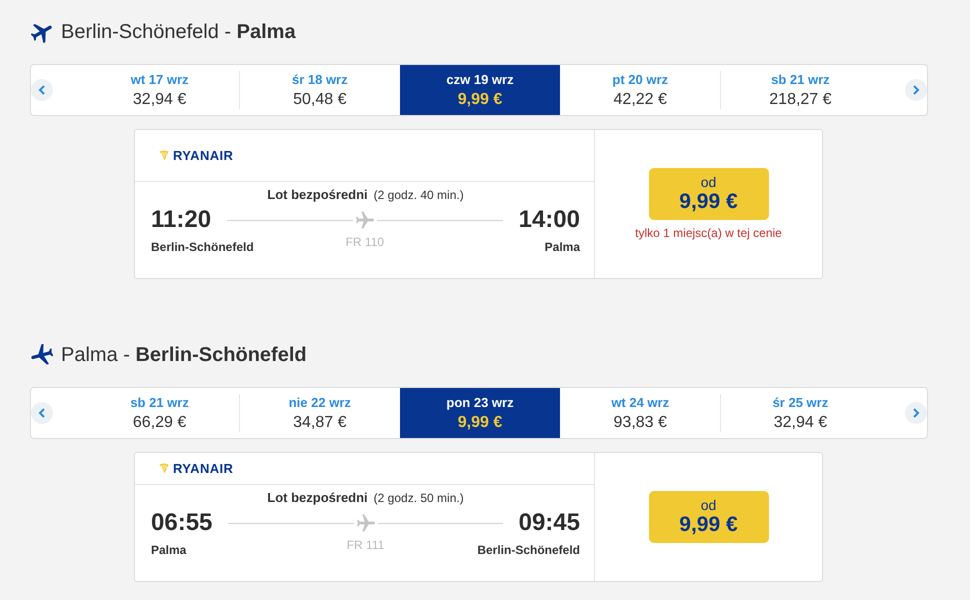 This screenshot has height=600, width=970. I want to click on route-heading: Berlin-Schönefeld - Palma, so click(178, 32).